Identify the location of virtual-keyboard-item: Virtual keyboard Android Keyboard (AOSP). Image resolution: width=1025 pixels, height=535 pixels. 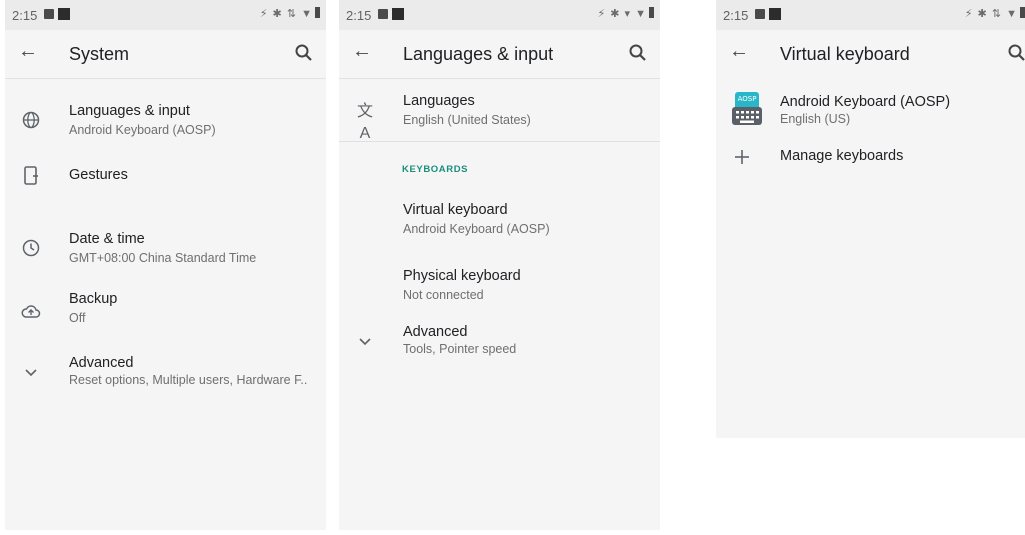
(499, 211).